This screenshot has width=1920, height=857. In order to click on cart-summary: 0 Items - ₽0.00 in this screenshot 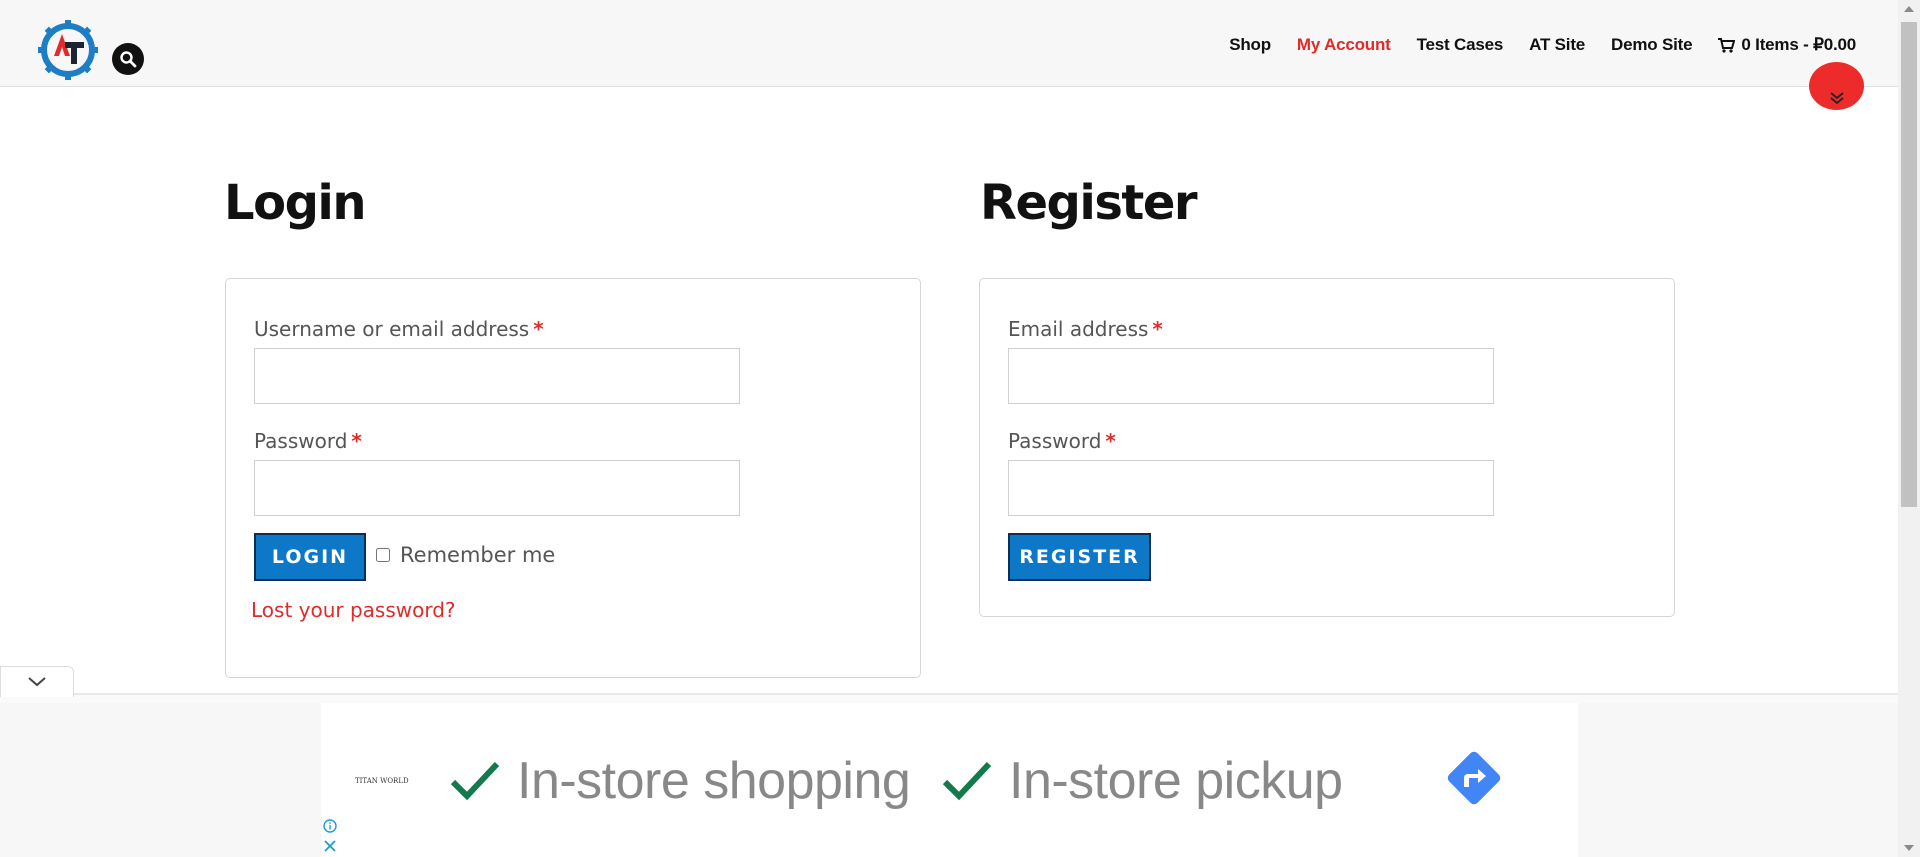, I will do `click(1798, 44)`.